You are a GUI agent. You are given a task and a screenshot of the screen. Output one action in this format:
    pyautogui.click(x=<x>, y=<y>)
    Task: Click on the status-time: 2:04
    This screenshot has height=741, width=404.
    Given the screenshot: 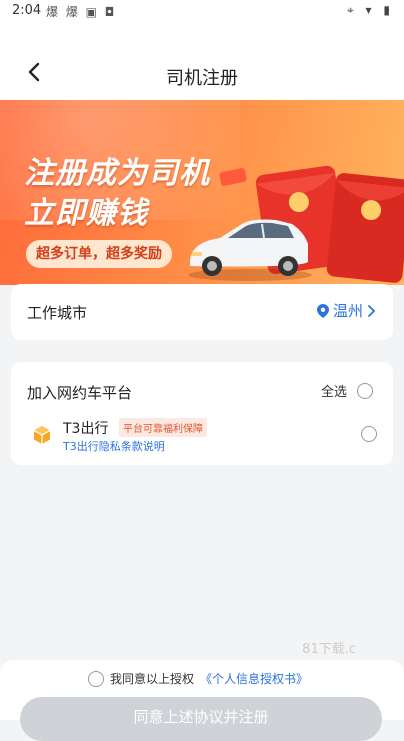 What is the action you would take?
    pyautogui.click(x=27, y=10)
    